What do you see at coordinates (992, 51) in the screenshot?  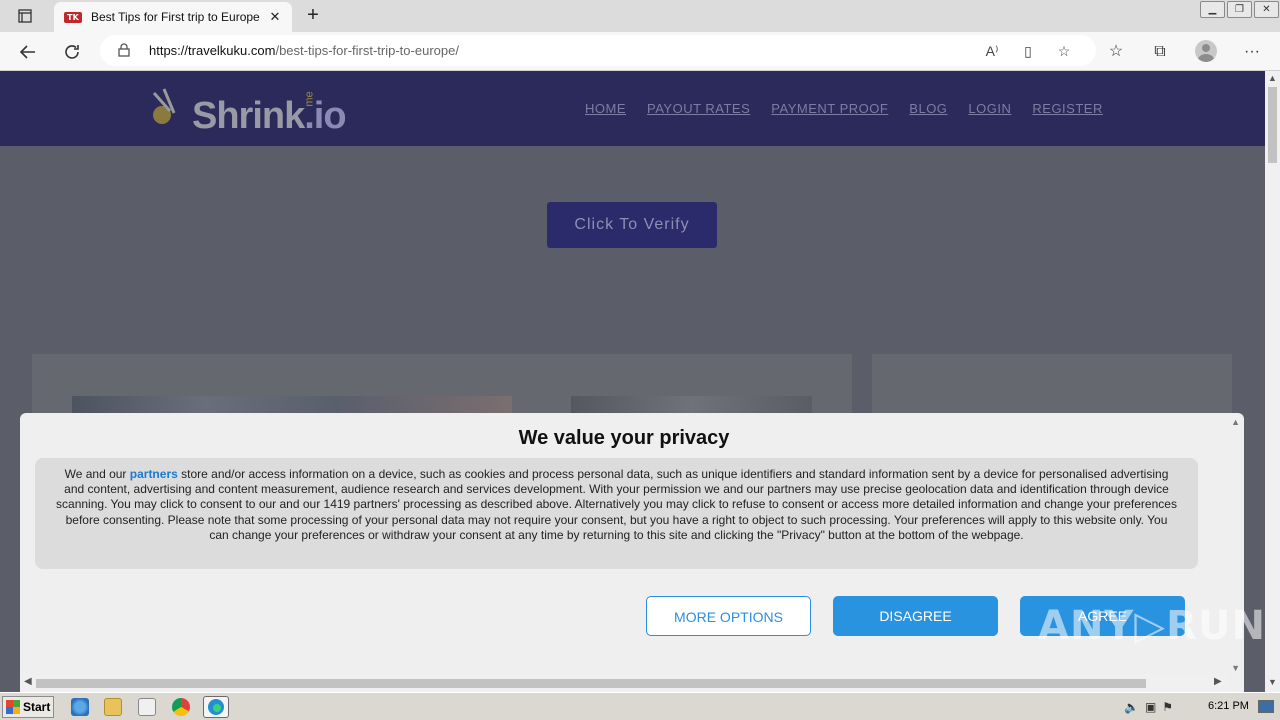 I see `read-aloud-icon: A⁾` at bounding box center [992, 51].